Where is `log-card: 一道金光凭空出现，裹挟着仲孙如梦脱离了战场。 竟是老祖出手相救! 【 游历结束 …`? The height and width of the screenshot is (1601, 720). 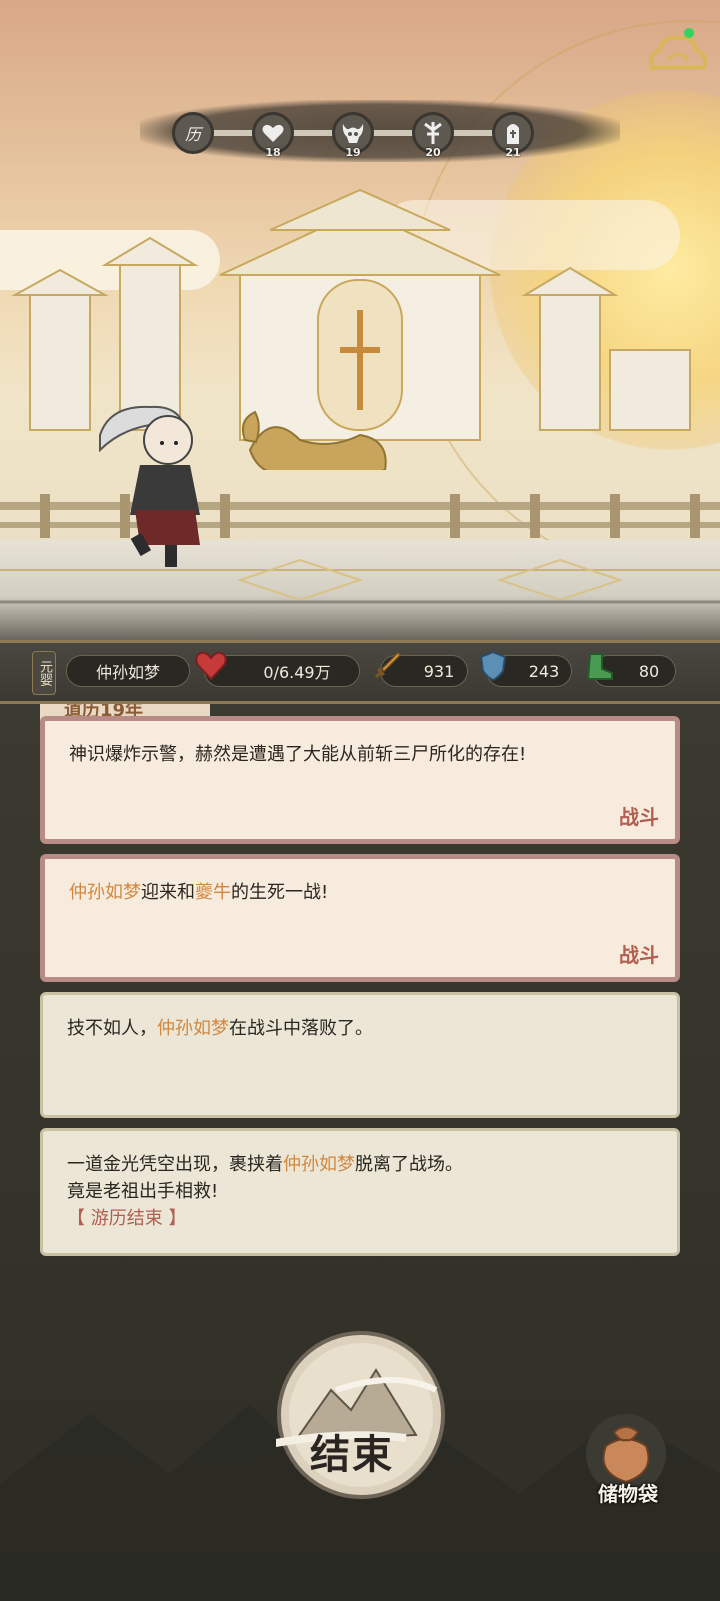 log-card: 一道金光凭空出现，裹挟着仲孙如梦脱离了战场。 竟是老祖出手相救! 【 游历结束 … is located at coordinates (360, 1192).